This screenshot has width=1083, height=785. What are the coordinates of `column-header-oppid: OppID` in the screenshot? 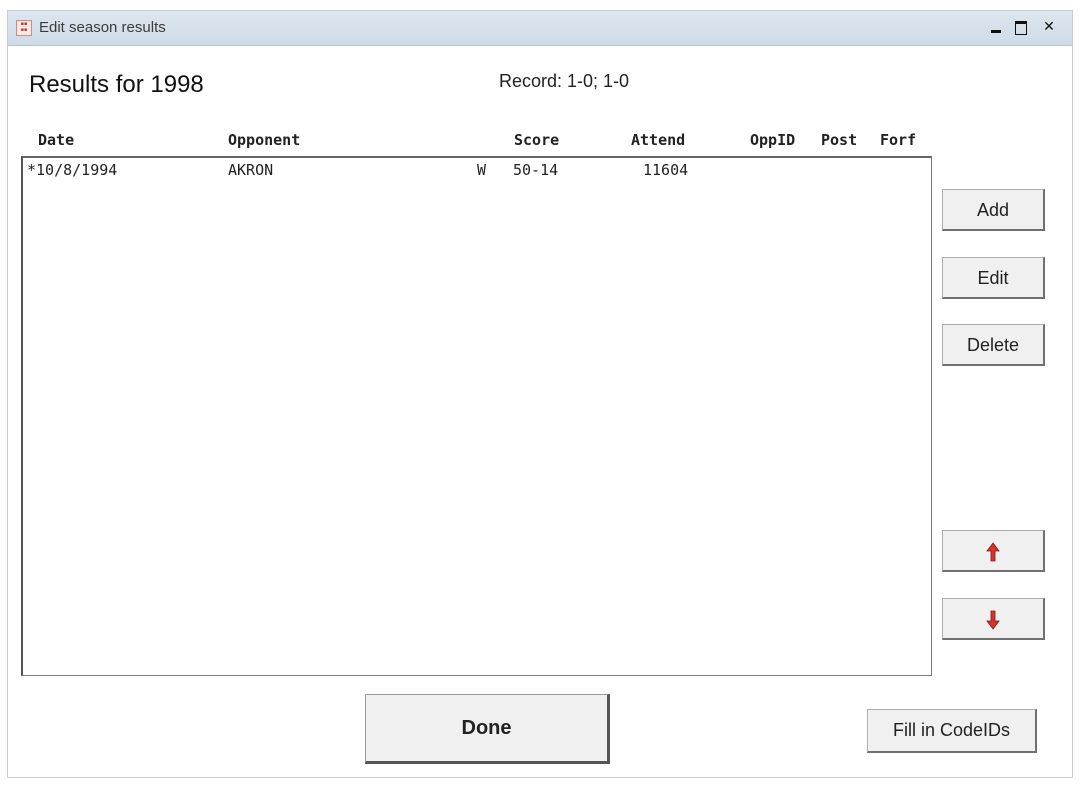 It's located at (773, 140).